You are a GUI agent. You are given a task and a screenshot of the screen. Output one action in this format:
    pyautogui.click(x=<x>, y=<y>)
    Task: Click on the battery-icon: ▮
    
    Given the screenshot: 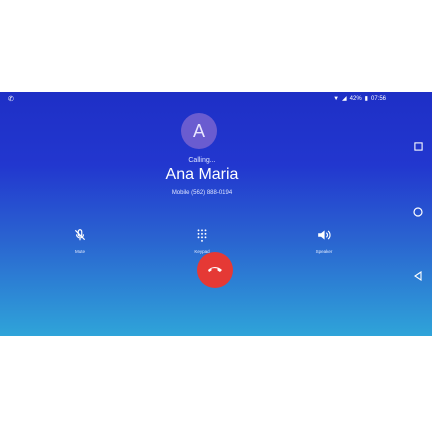 What is the action you would take?
    pyautogui.click(x=366, y=99)
    